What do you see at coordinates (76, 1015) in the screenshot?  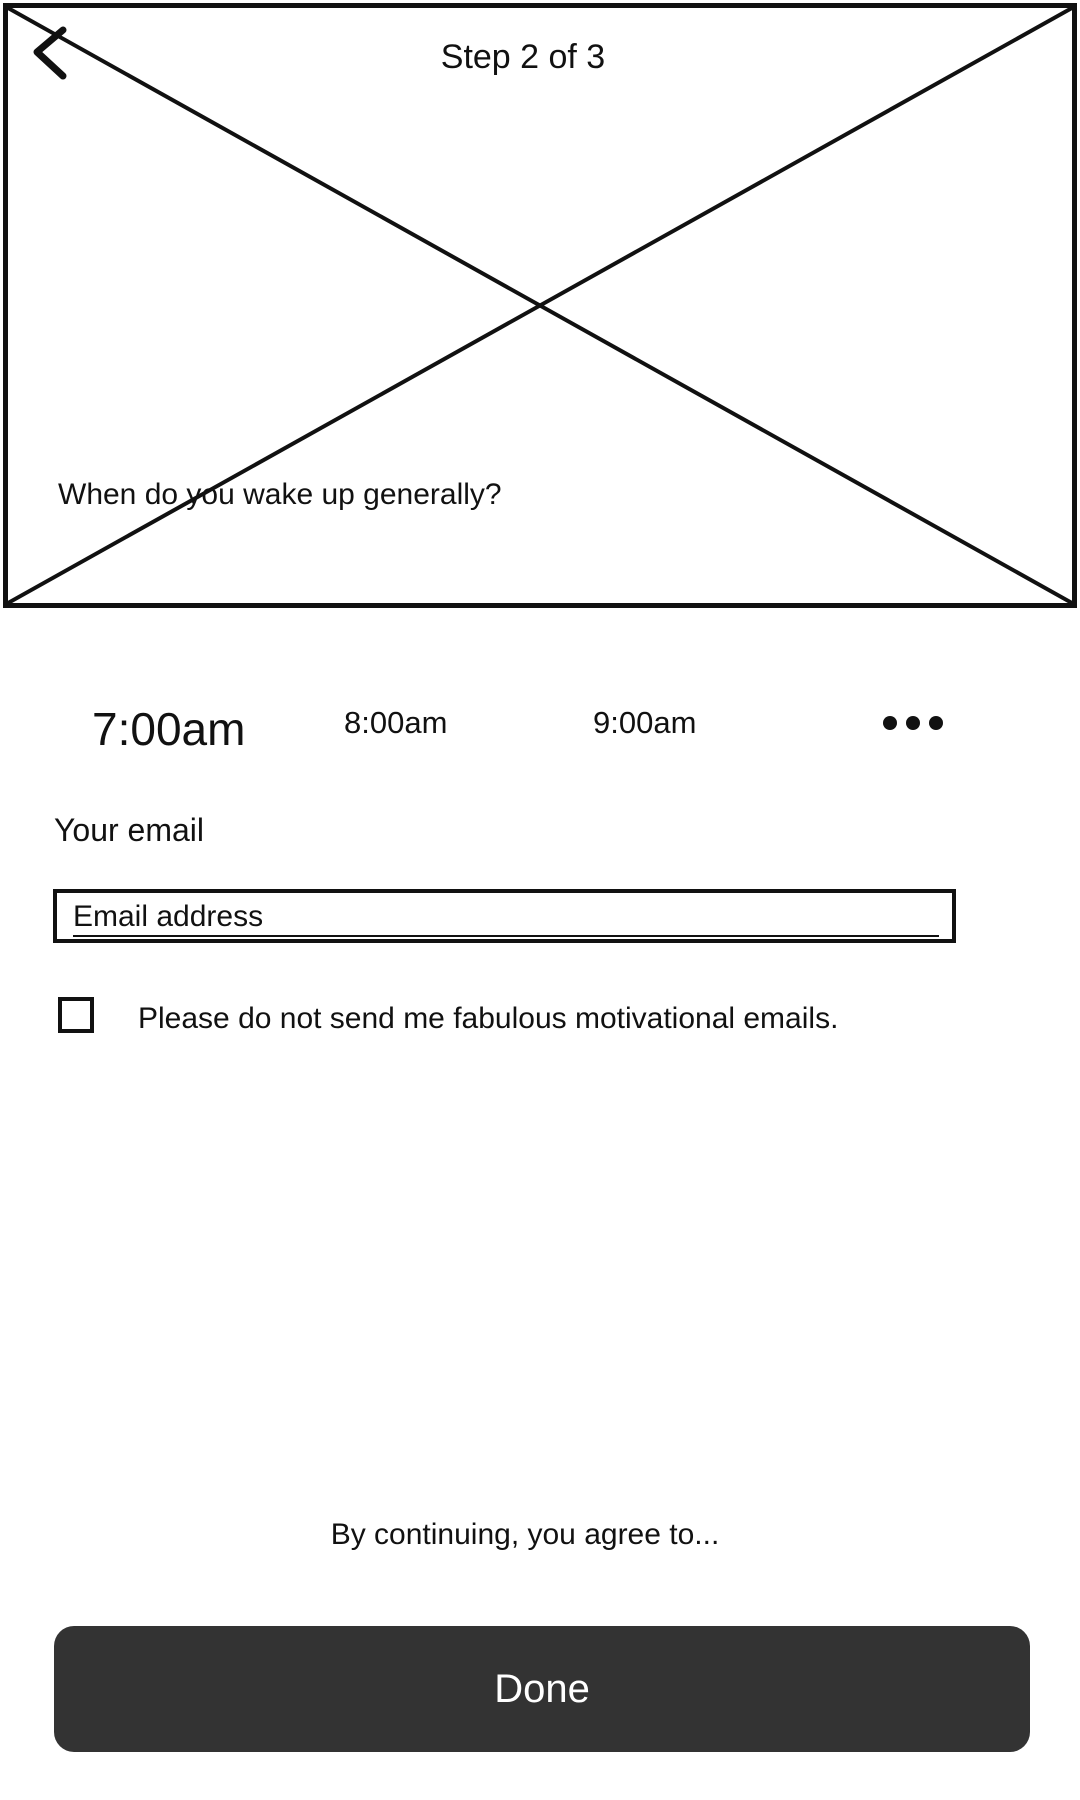 I see `opt-out-checkbox` at bounding box center [76, 1015].